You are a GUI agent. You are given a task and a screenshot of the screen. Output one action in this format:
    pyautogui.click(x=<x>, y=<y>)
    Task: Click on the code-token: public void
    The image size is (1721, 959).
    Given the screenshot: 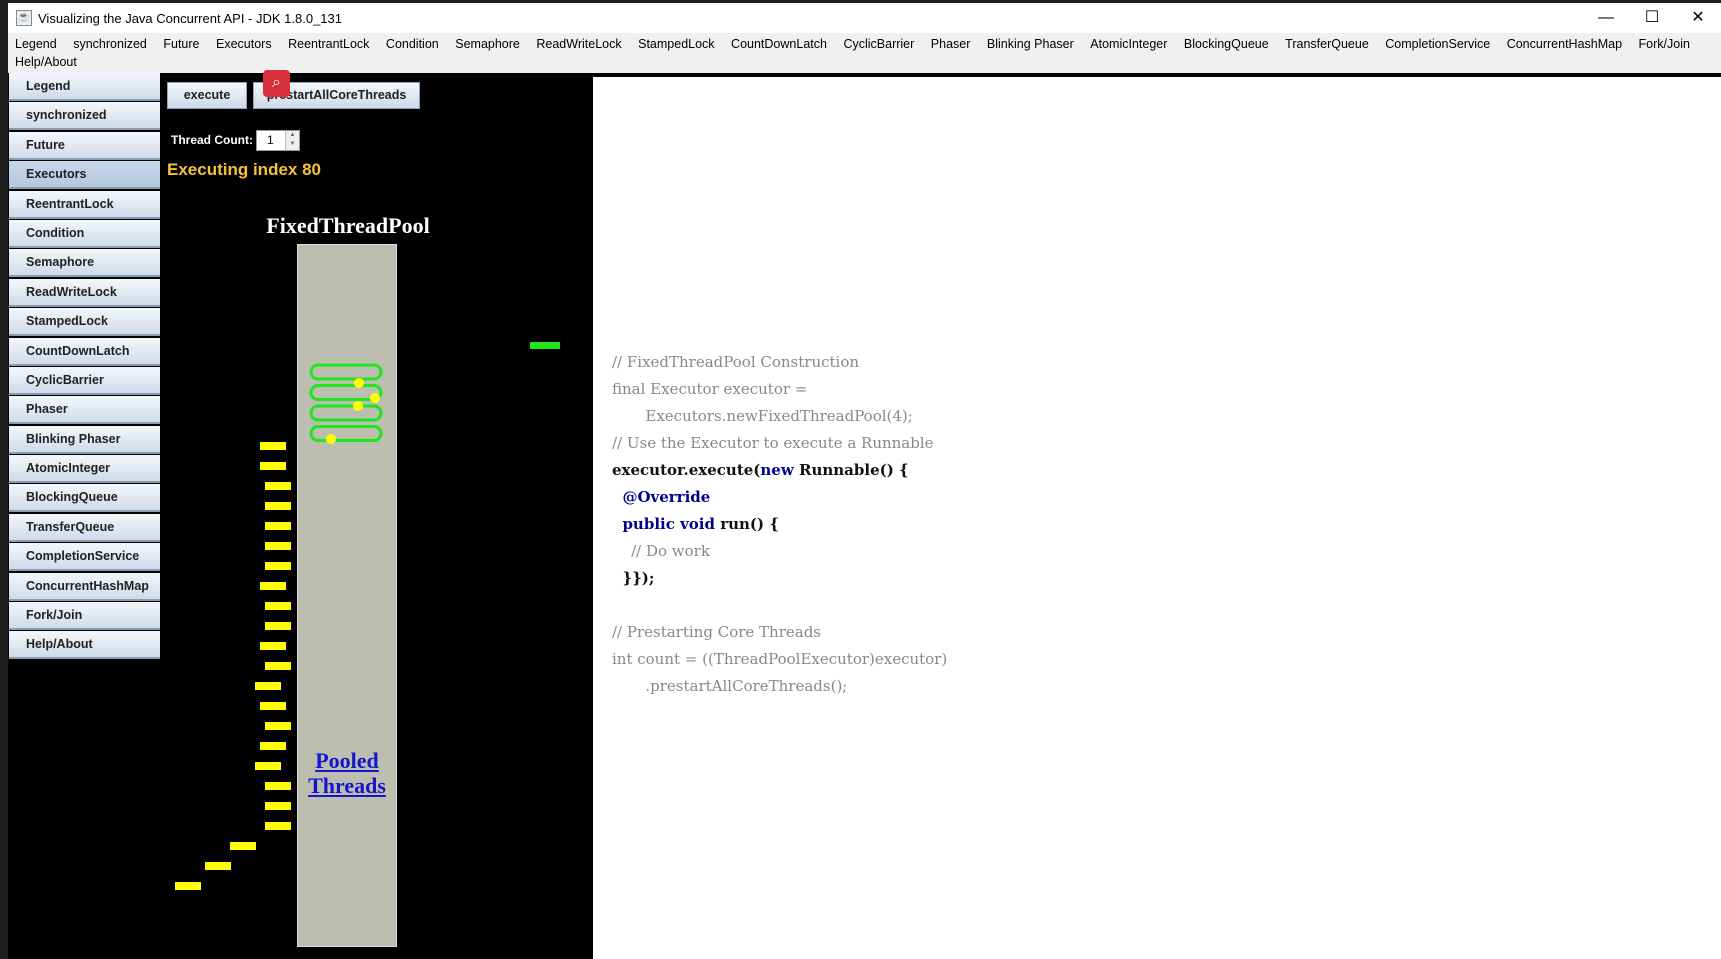 What is the action you would take?
    pyautogui.click(x=663, y=524)
    